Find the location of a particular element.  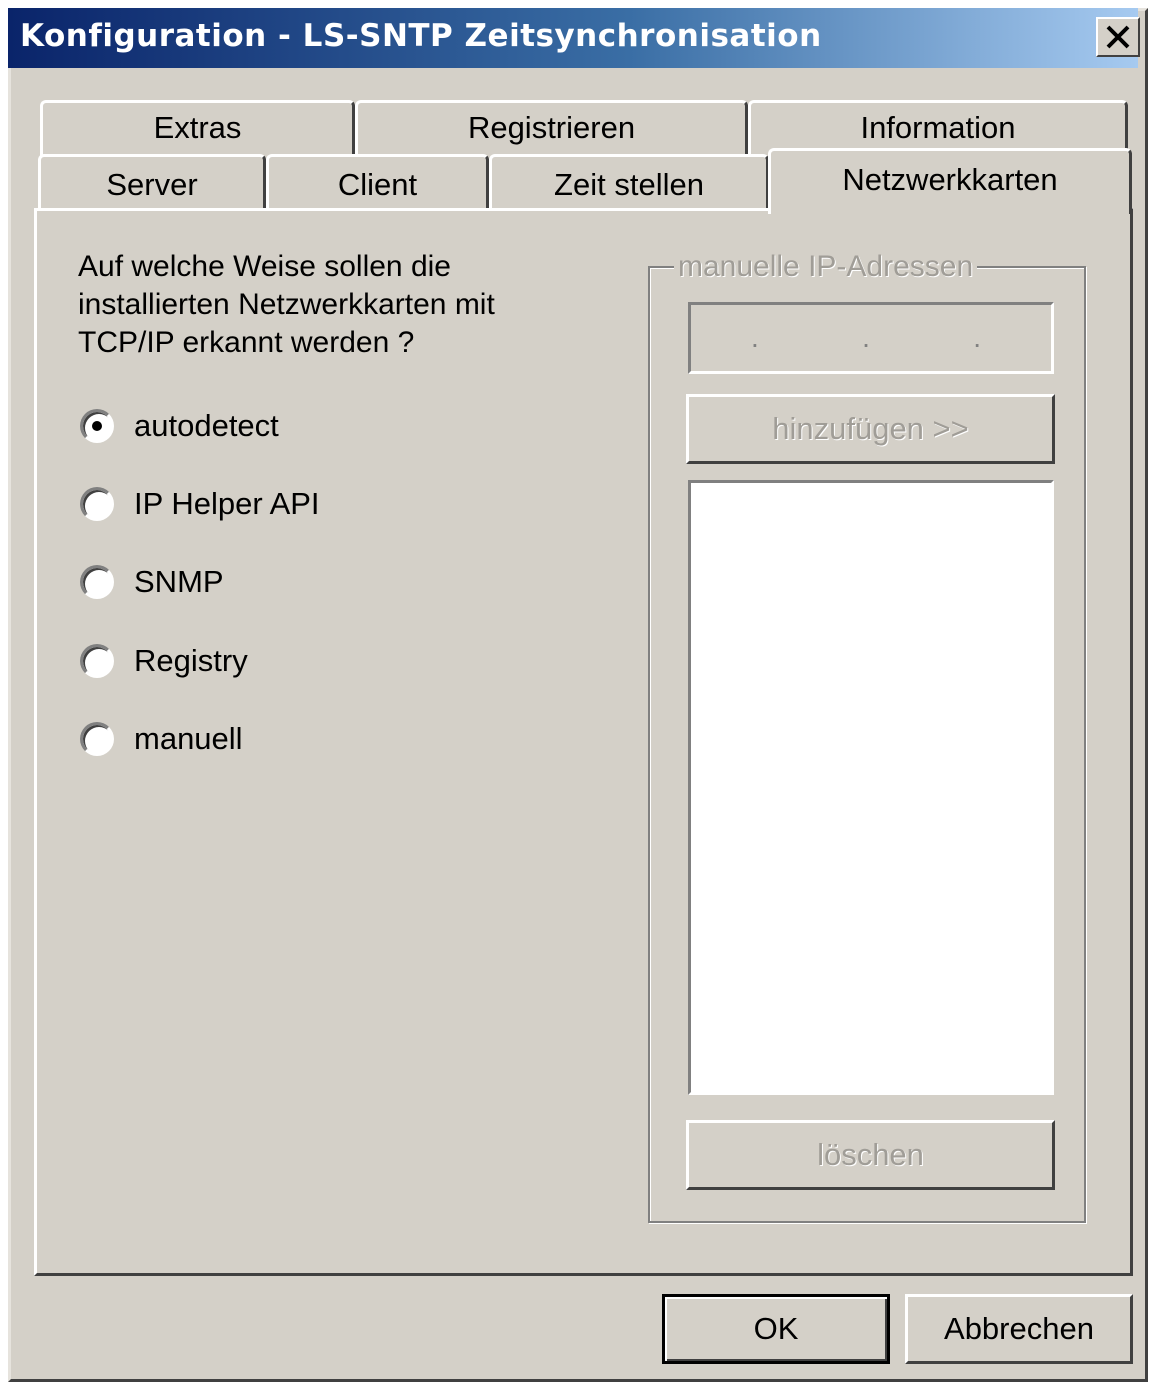

radio-registry: Registry is located at coordinates (164, 661).